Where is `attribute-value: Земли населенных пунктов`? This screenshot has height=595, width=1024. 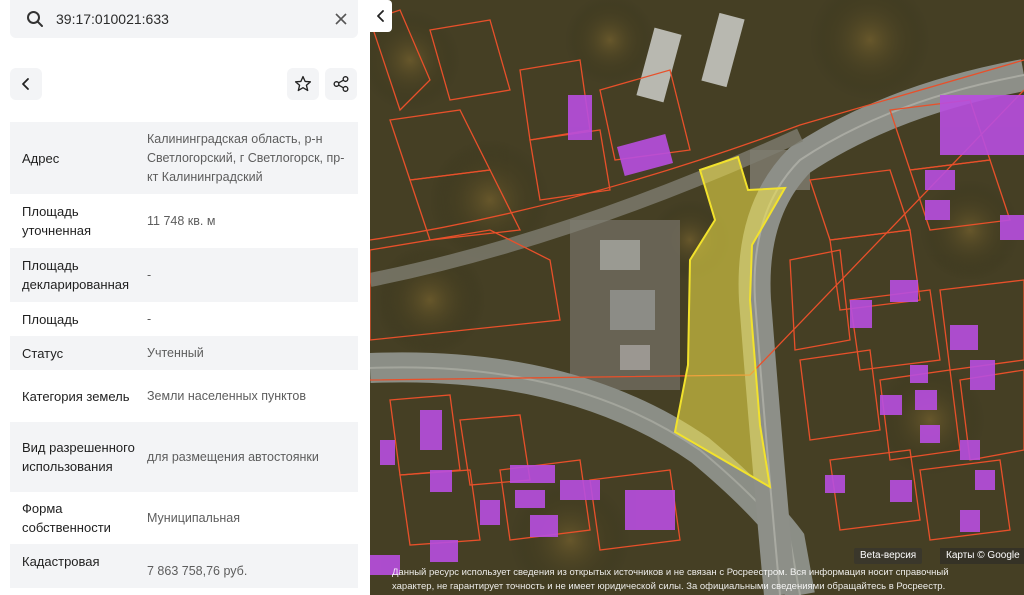 attribute-value: Земли населенных пунктов is located at coordinates (226, 395).